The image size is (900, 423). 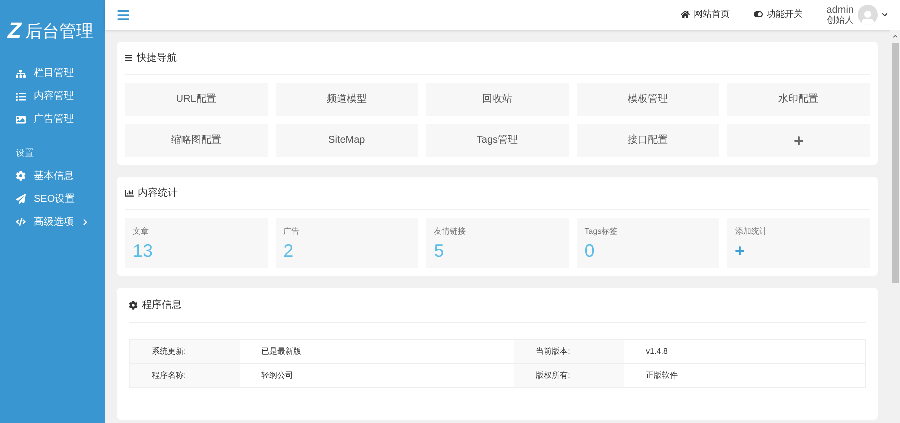 What do you see at coordinates (129, 193) in the screenshot?
I see `bar-chart-icon` at bounding box center [129, 193].